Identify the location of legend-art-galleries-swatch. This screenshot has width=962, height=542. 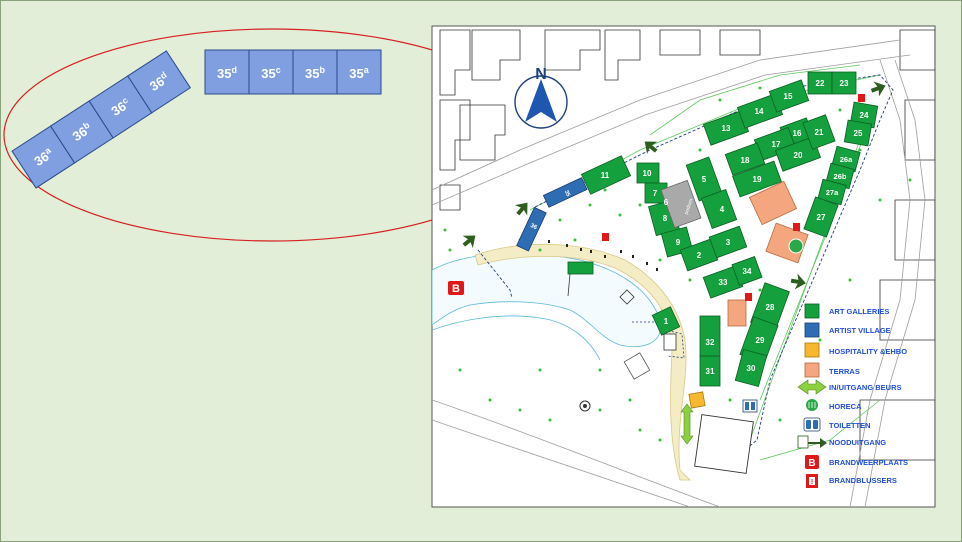
(812, 311).